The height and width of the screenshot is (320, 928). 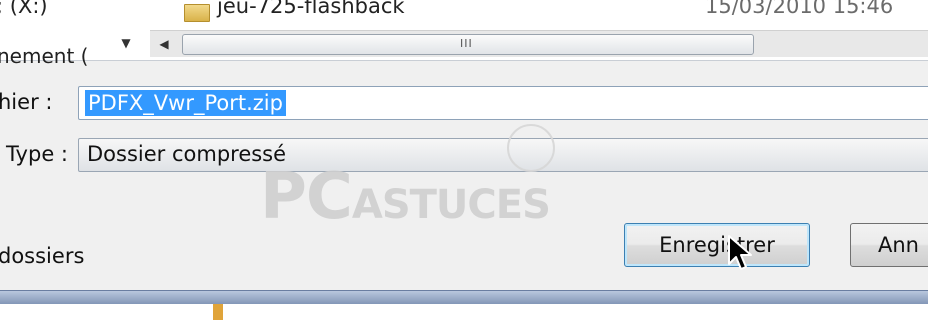 I want to click on cancel-button: Ann, so click(x=889, y=245).